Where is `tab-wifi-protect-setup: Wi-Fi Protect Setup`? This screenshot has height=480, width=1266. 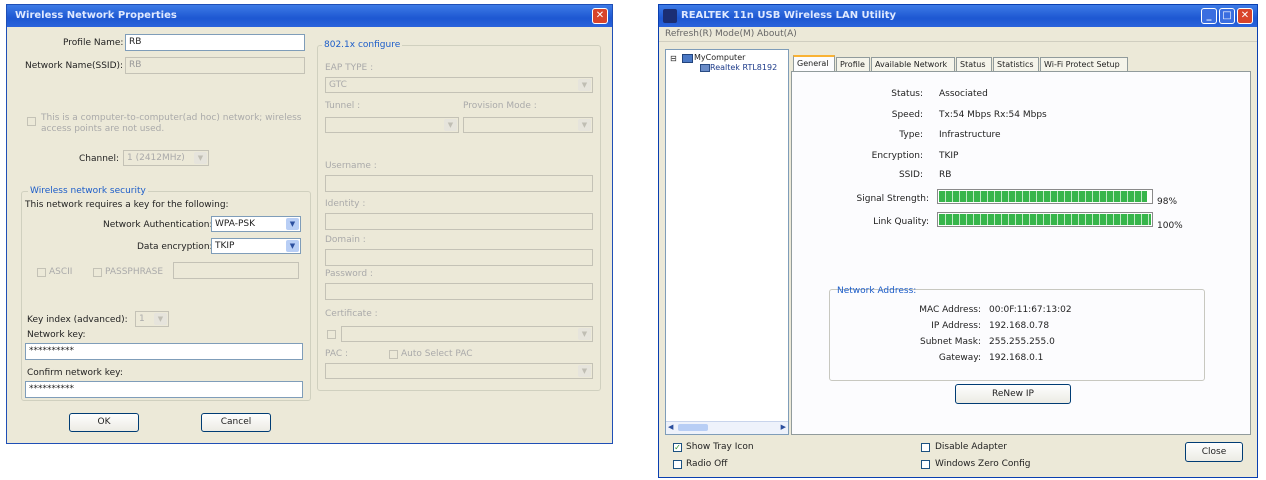
tab-wifi-protect-setup: Wi-Fi Protect Setup is located at coordinates (1084, 64).